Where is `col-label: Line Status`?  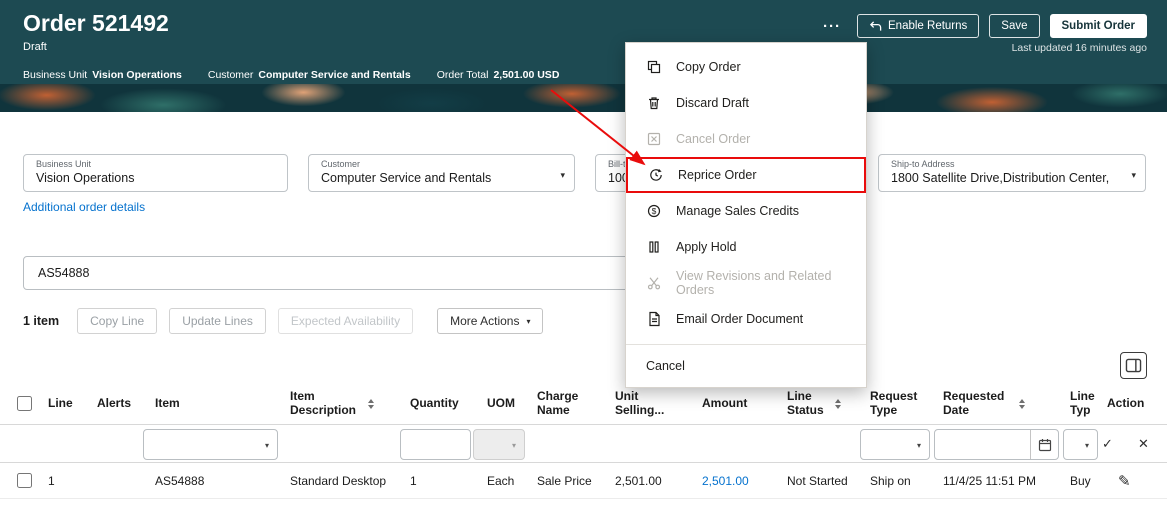 col-label: Line Status is located at coordinates (805, 402).